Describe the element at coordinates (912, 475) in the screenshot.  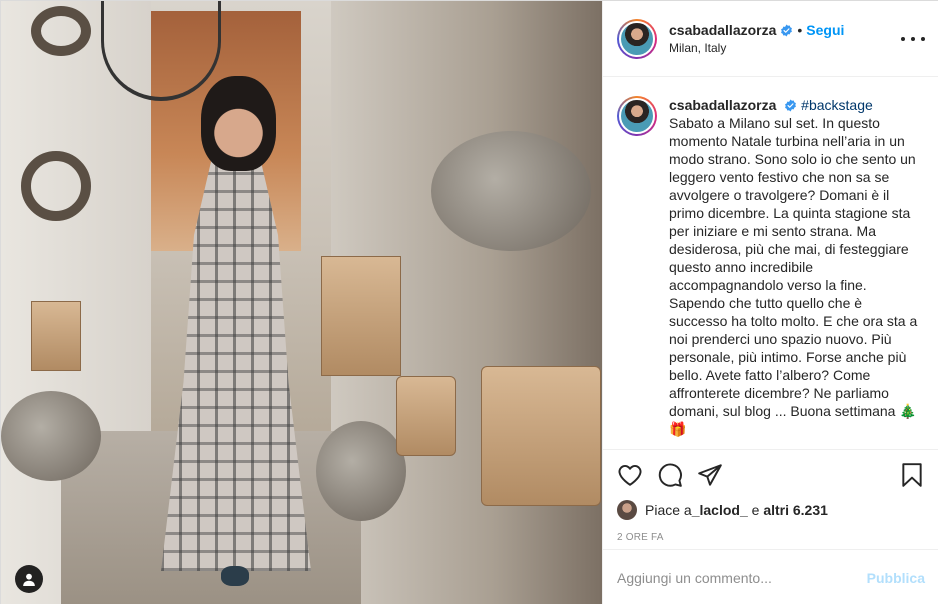
I see `bookmark-icon` at that location.